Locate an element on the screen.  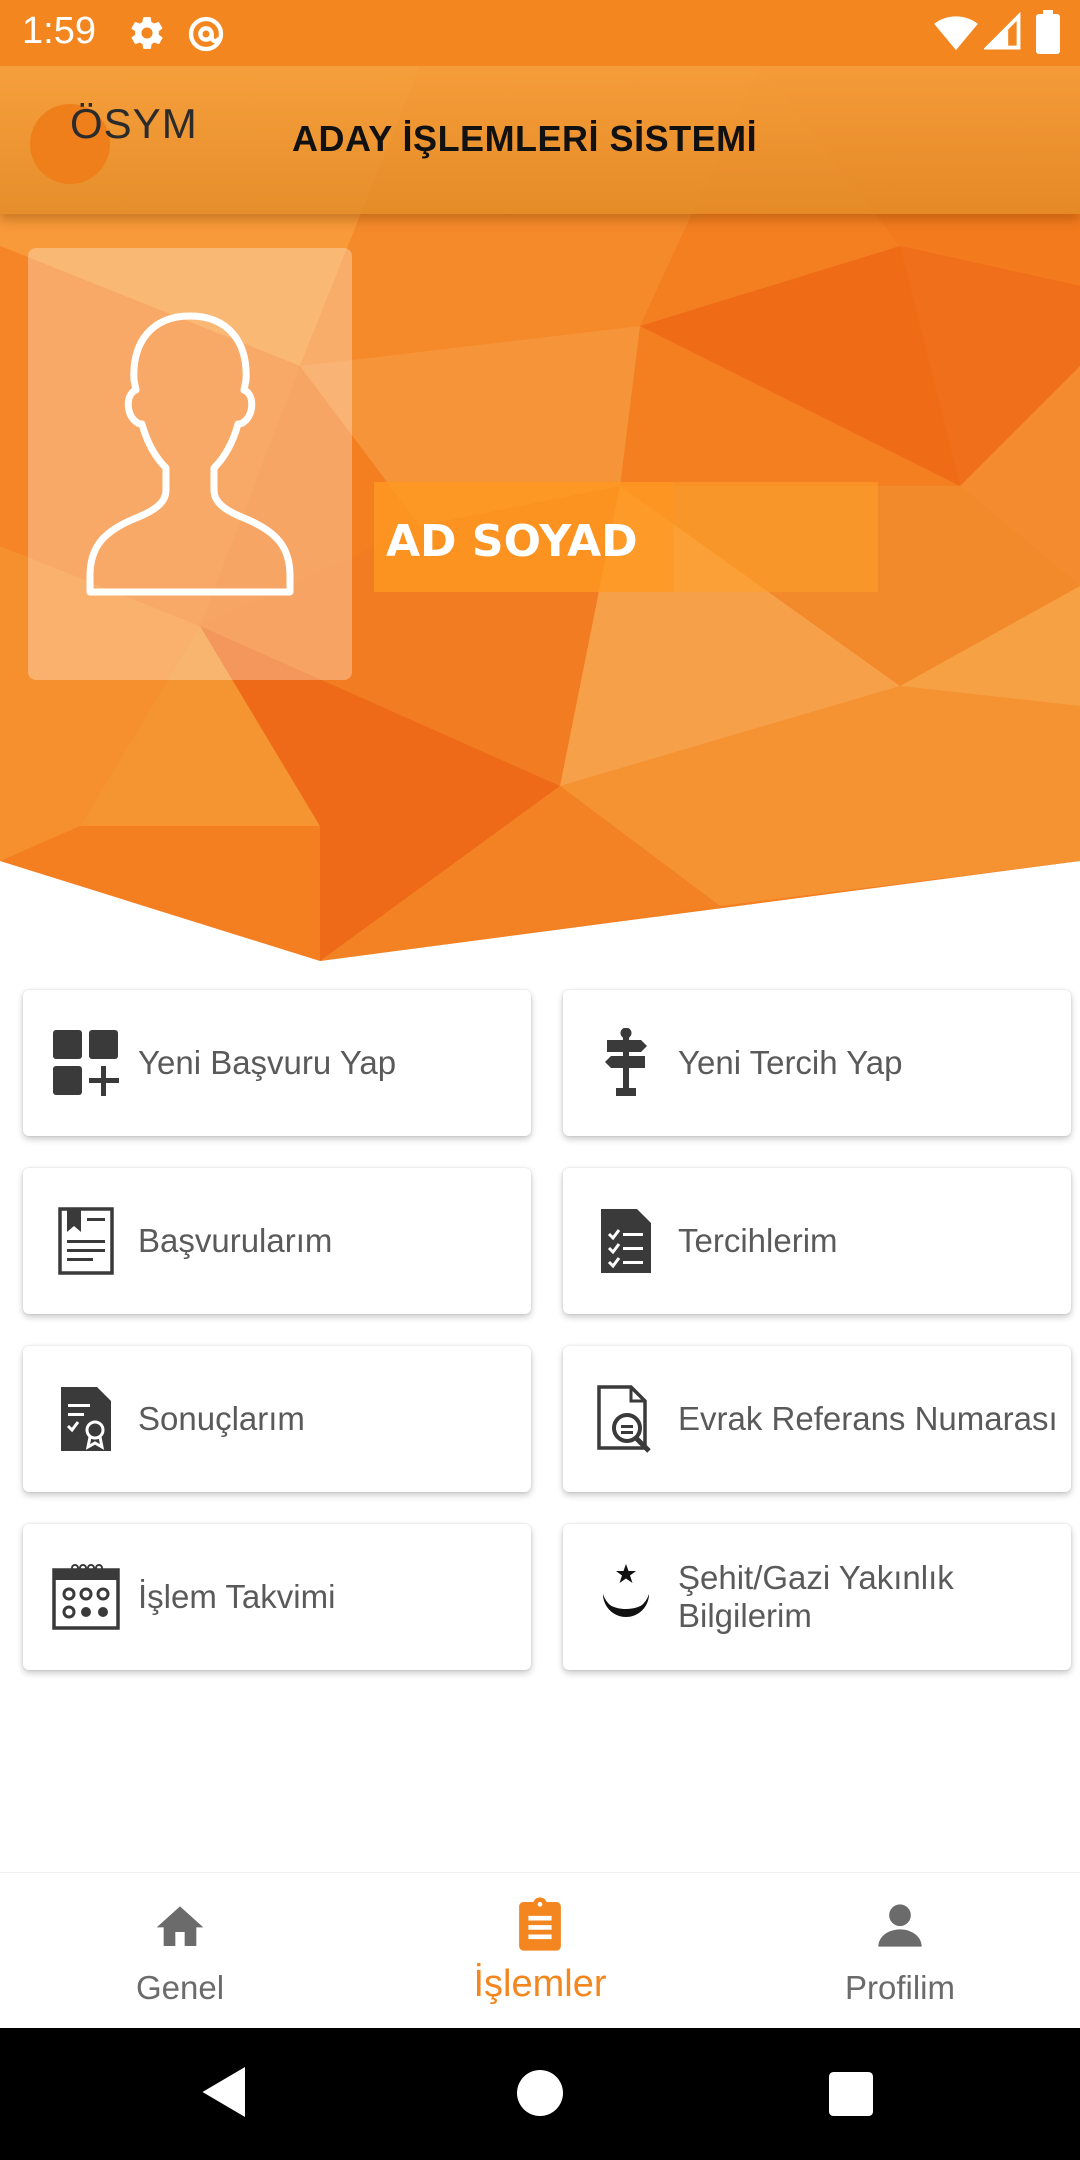
user-name: AD SOYAD is located at coordinates (512, 541).